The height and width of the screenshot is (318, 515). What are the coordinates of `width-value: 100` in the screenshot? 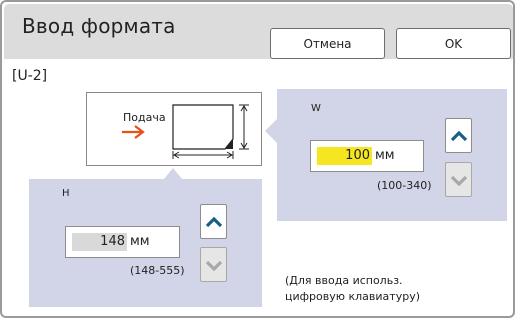 It's located at (344, 156).